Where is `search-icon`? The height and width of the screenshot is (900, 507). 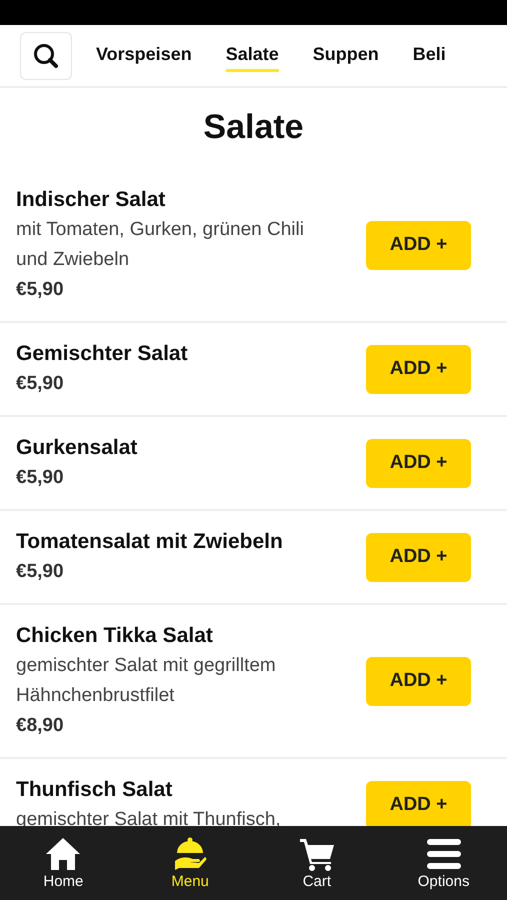
search-icon is located at coordinates (46, 55).